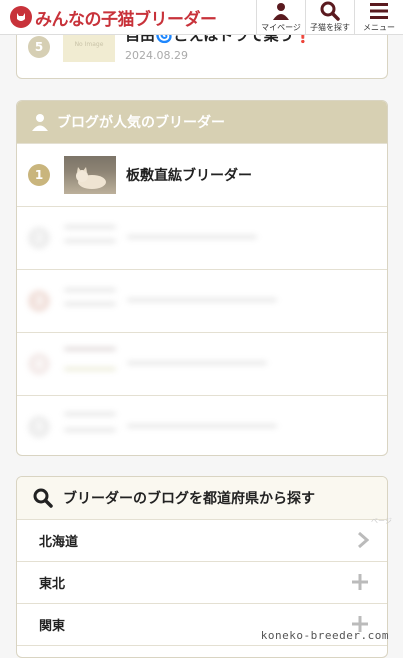  What do you see at coordinates (189, 176) in the screenshot?
I see `breeder-name: 板敷直紘ブリーダー` at bounding box center [189, 176].